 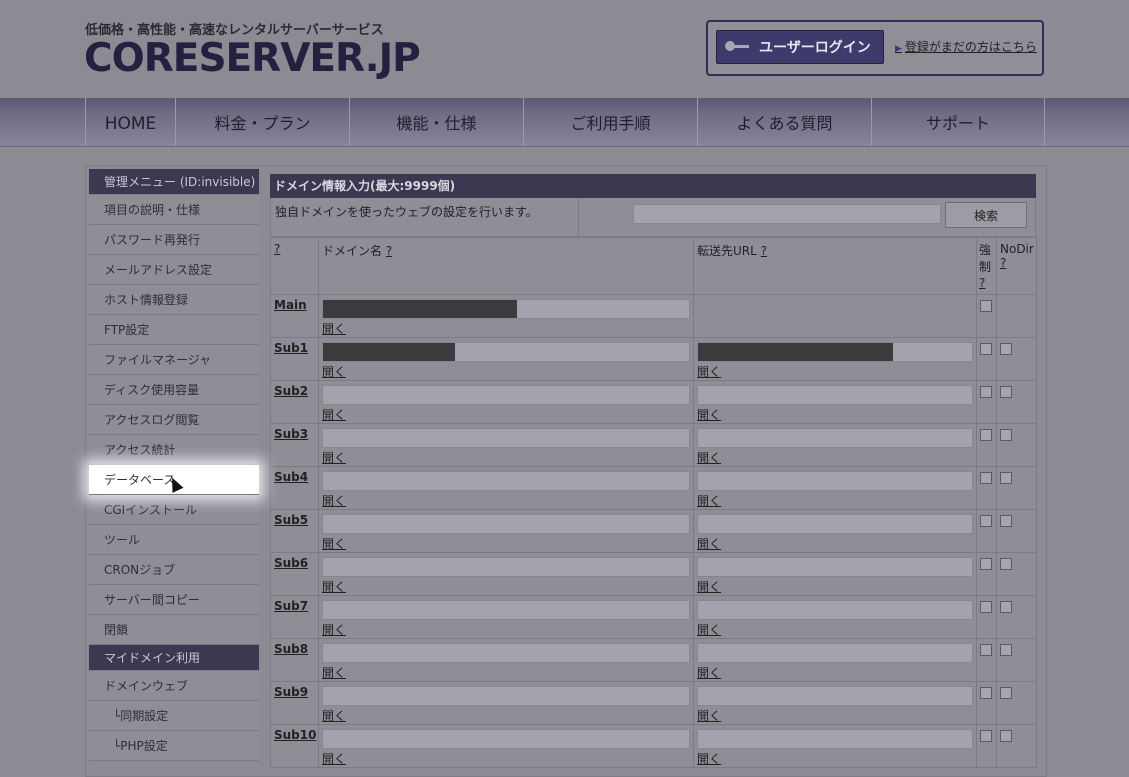 What do you see at coordinates (294, 477) in the screenshot?
I see `row-label-link: Sub4` at bounding box center [294, 477].